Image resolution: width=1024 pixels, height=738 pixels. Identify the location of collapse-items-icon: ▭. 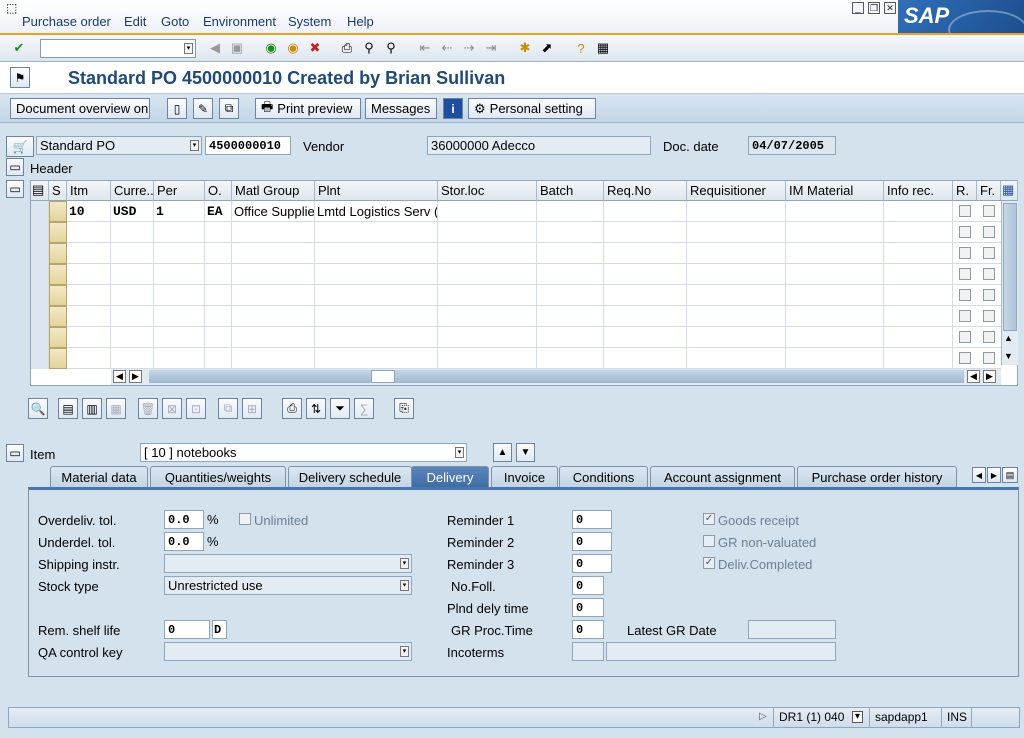
(15, 189).